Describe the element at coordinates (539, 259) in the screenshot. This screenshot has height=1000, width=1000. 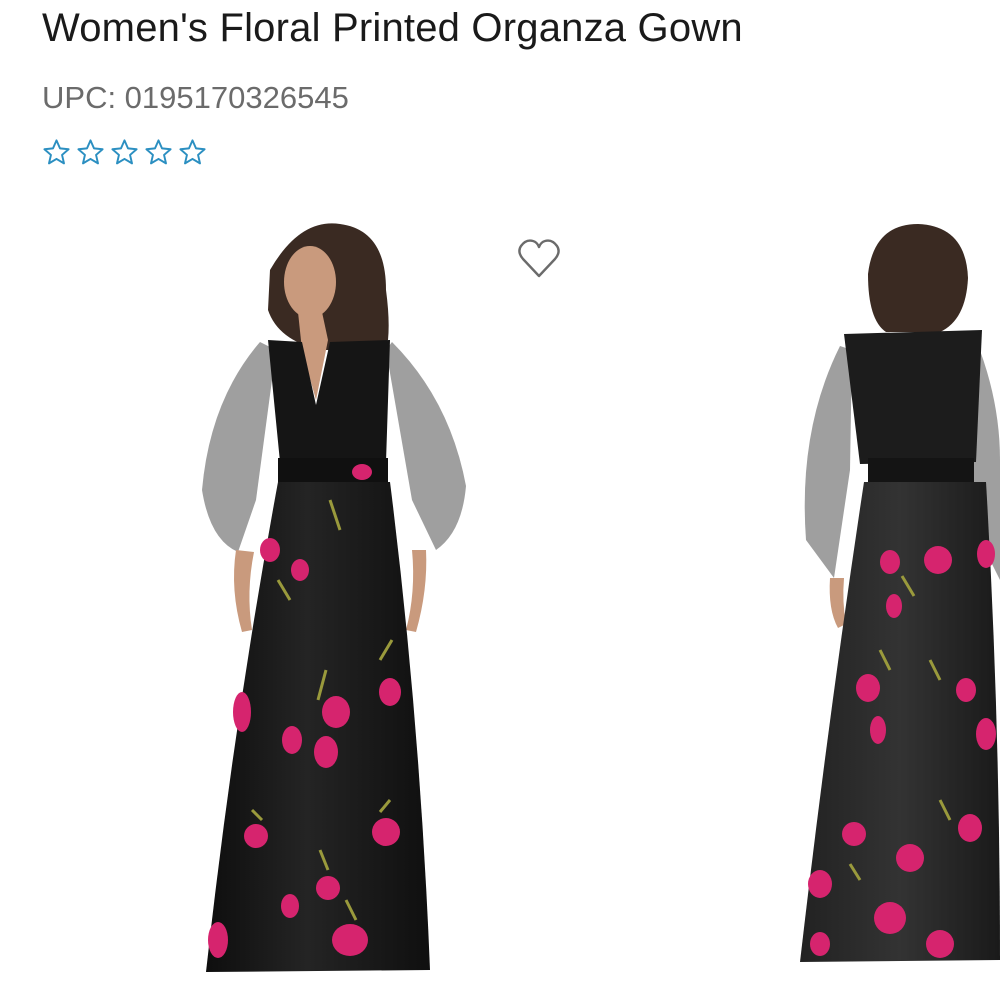
I see `favorite-button` at that location.